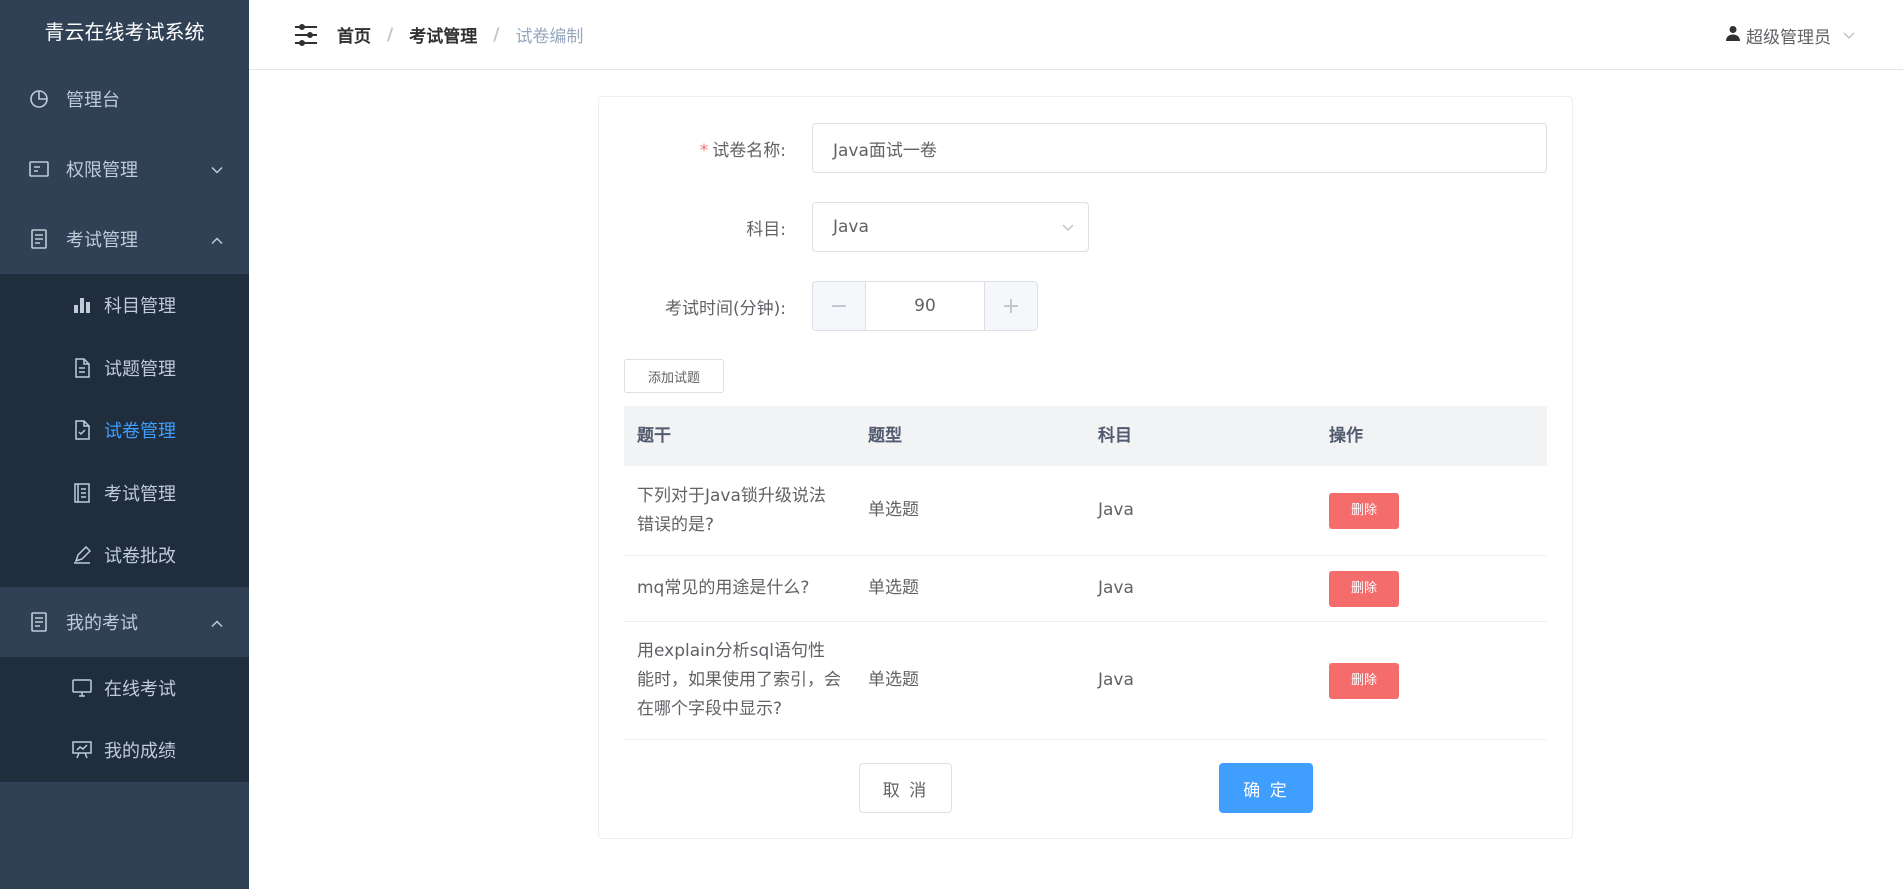 The width and height of the screenshot is (1903, 889). I want to click on sidebar-item-dashboard: 管理台, so click(124, 99).